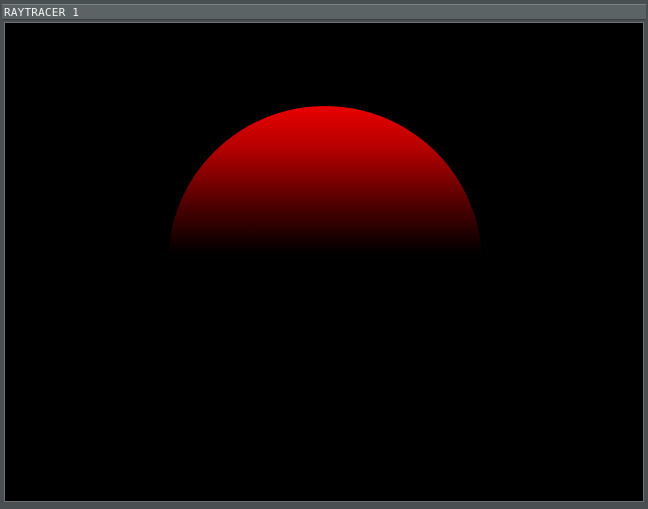 The image size is (648, 509). I want to click on window-title: RAYTRACER 1, so click(42, 12).